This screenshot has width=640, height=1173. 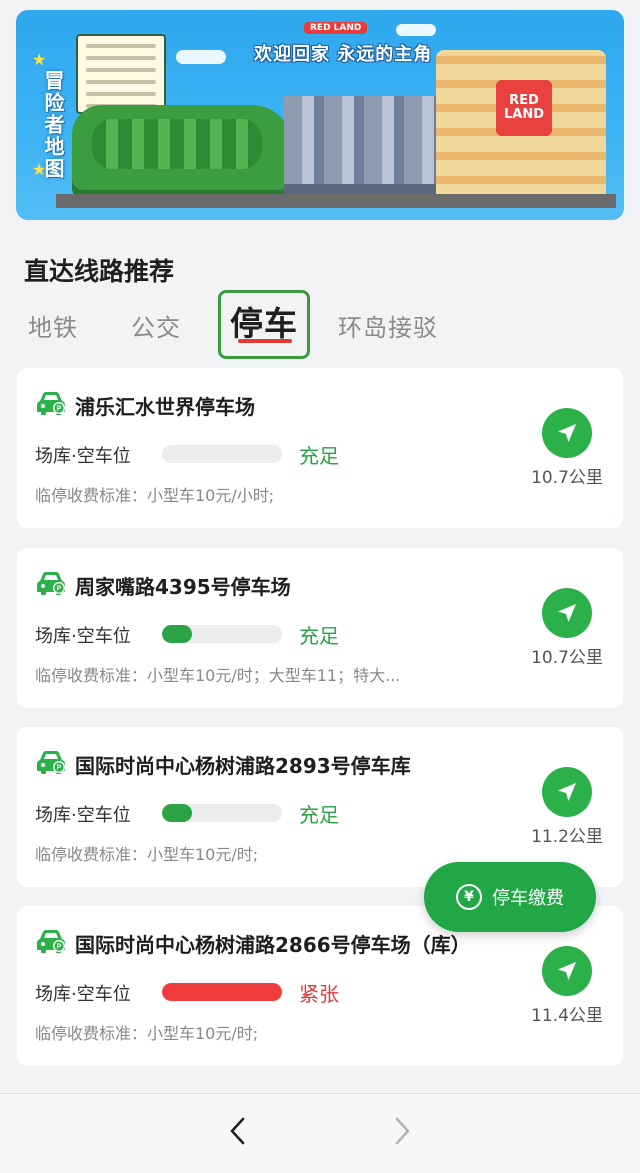 What do you see at coordinates (156, 325) in the screenshot?
I see `tab-bus: 公交` at bounding box center [156, 325].